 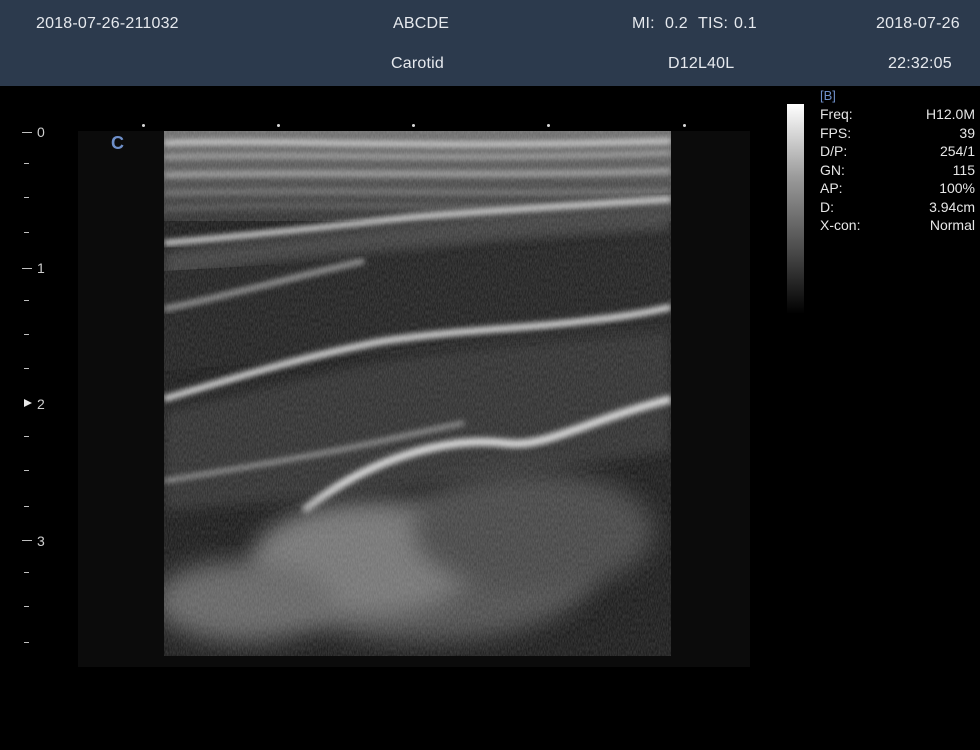 What do you see at coordinates (963, 169) in the screenshot?
I see `param-value: 115` at bounding box center [963, 169].